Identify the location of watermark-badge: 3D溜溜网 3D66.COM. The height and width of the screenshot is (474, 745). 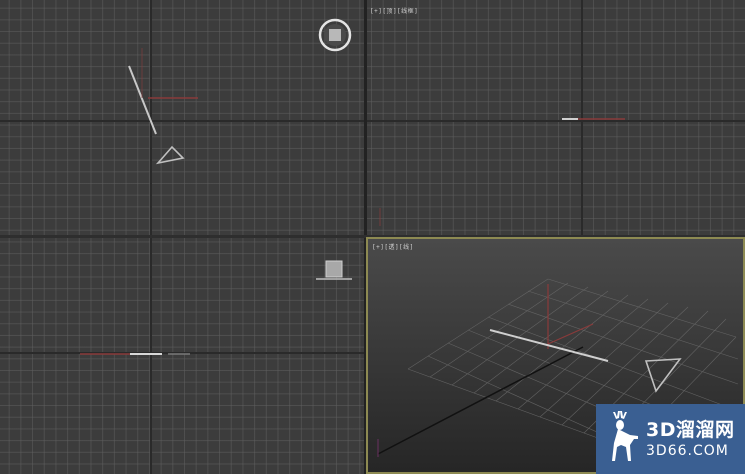
(670, 439).